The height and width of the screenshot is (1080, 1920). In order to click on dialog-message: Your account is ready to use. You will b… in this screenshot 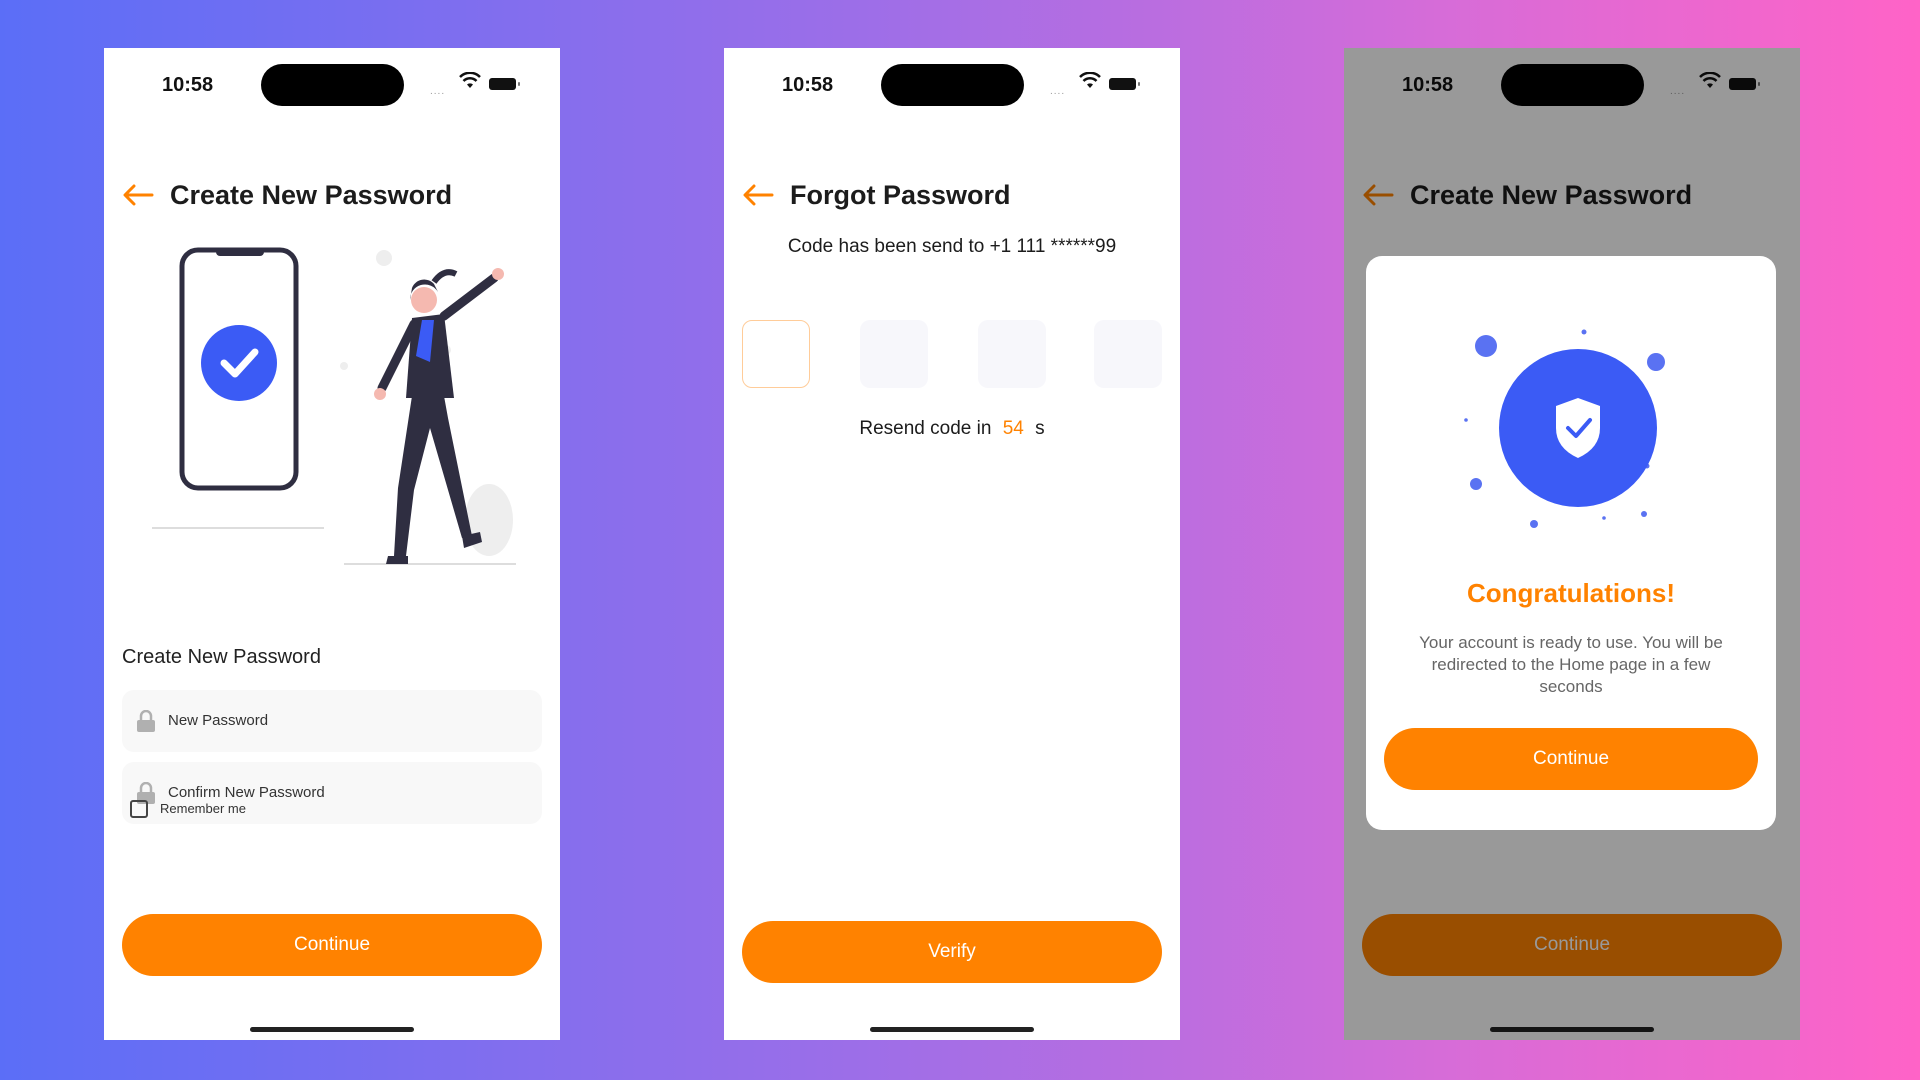, I will do `click(1571, 664)`.